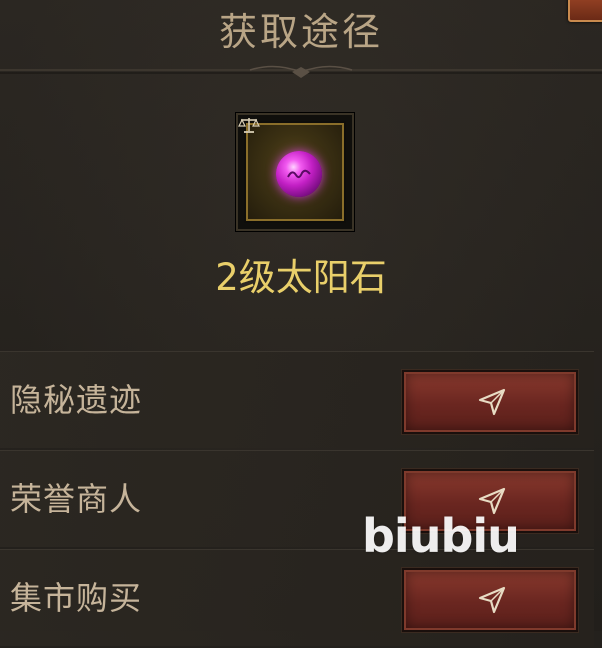 The width and height of the screenshot is (602, 648). I want to click on source-row-ruins: 隐秘遗迹, so click(297, 399).